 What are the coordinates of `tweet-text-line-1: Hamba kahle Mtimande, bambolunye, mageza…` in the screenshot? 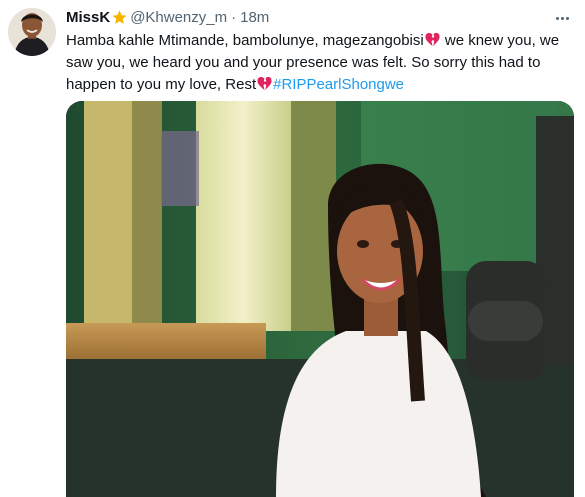 It's located at (318, 41).